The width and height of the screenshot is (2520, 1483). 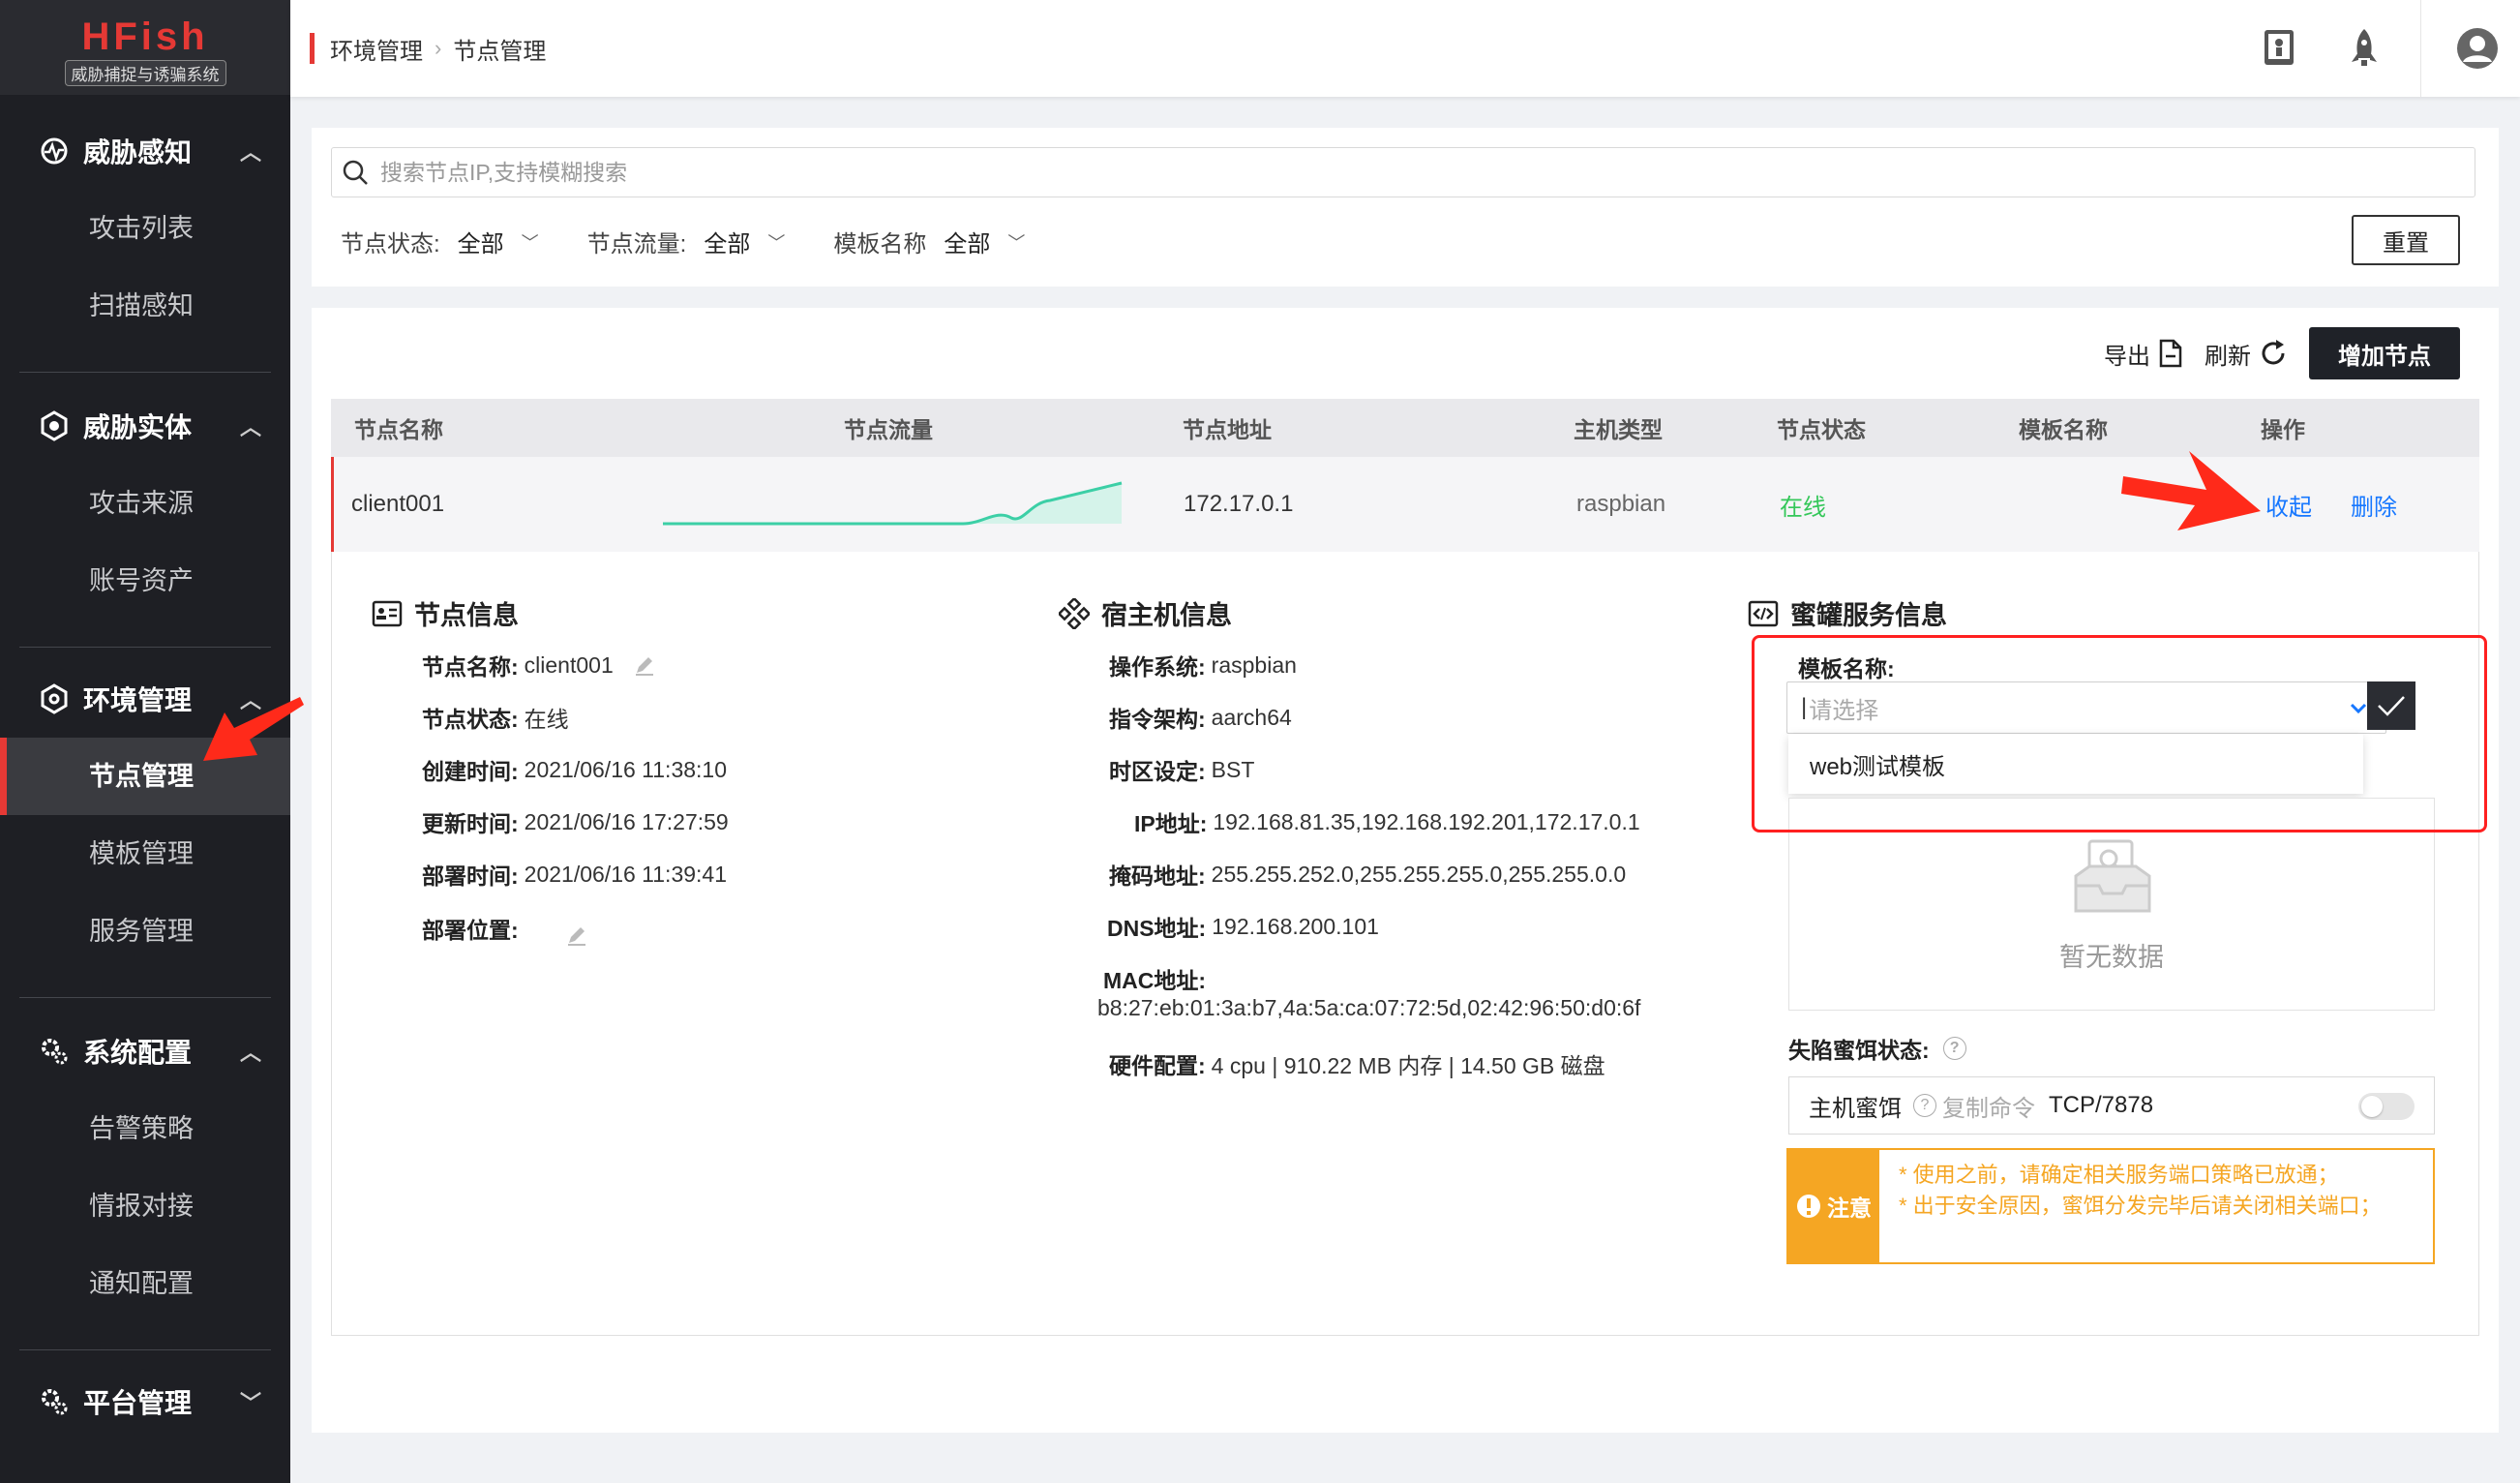 I want to click on radar-icon, so click(x=55, y=151).